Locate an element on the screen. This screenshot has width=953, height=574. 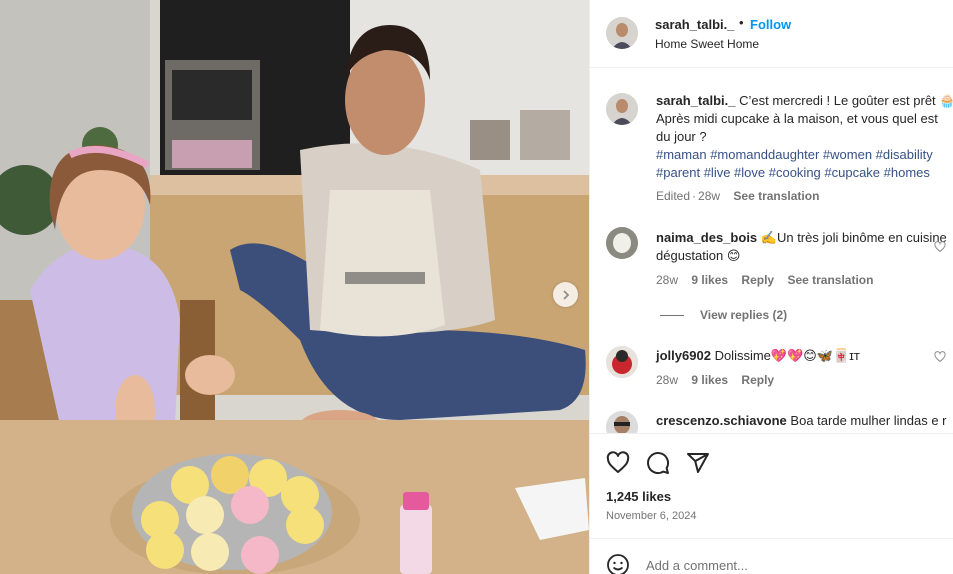
author-avatar is located at coordinates (622, 33).